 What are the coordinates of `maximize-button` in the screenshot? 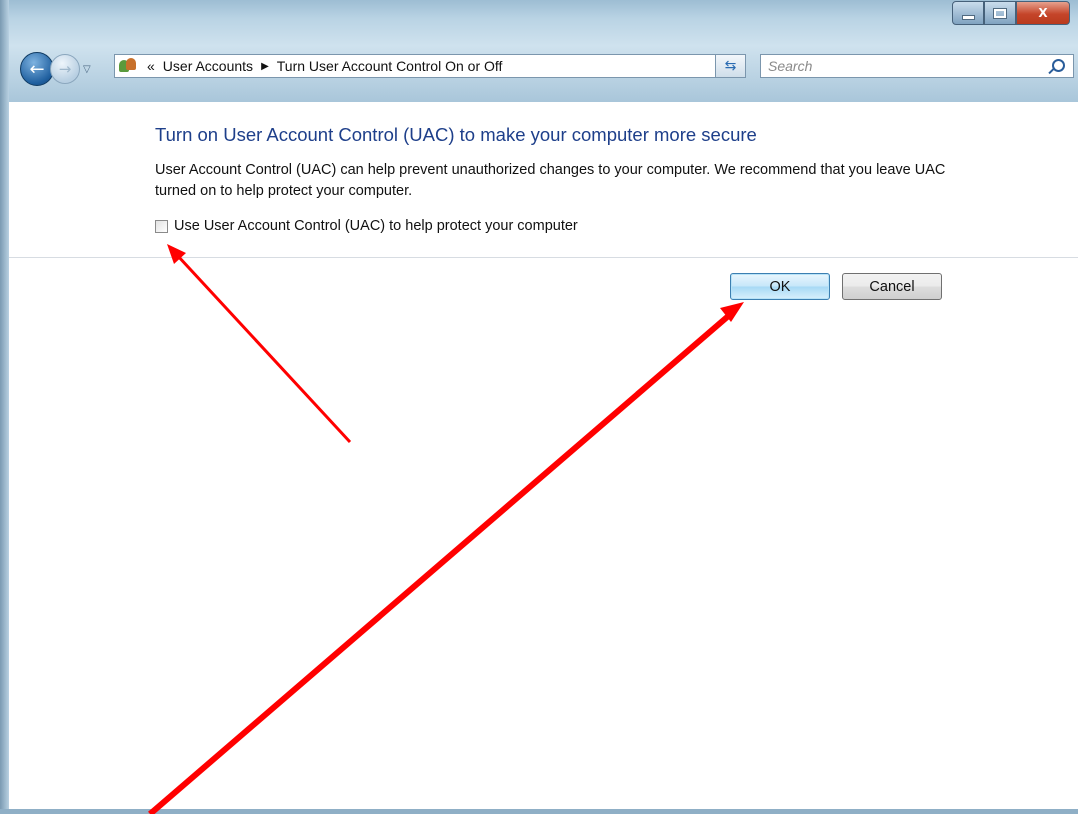 It's located at (1000, 13).